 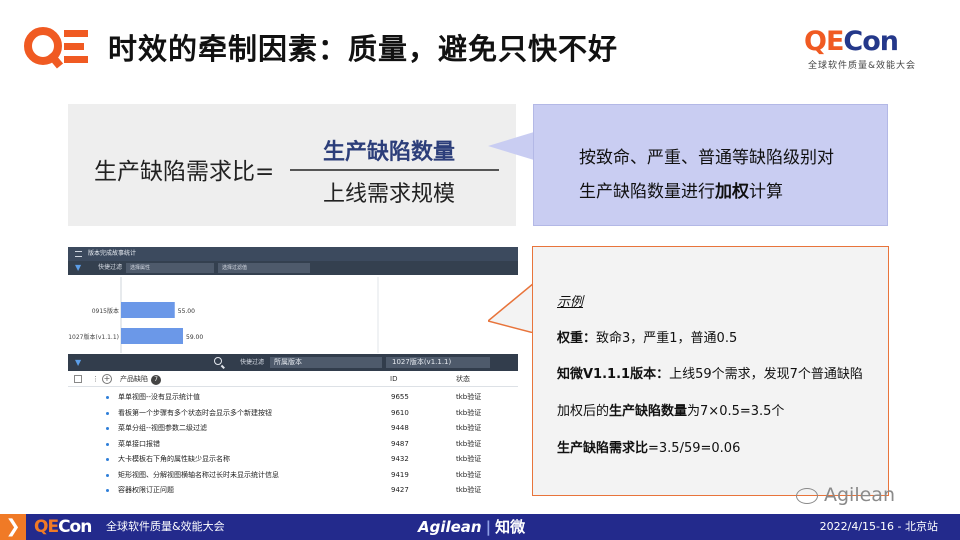 What do you see at coordinates (174, 459) in the screenshot?
I see `defect-name: 大卡模板右下角的属性缺少显示名称` at bounding box center [174, 459].